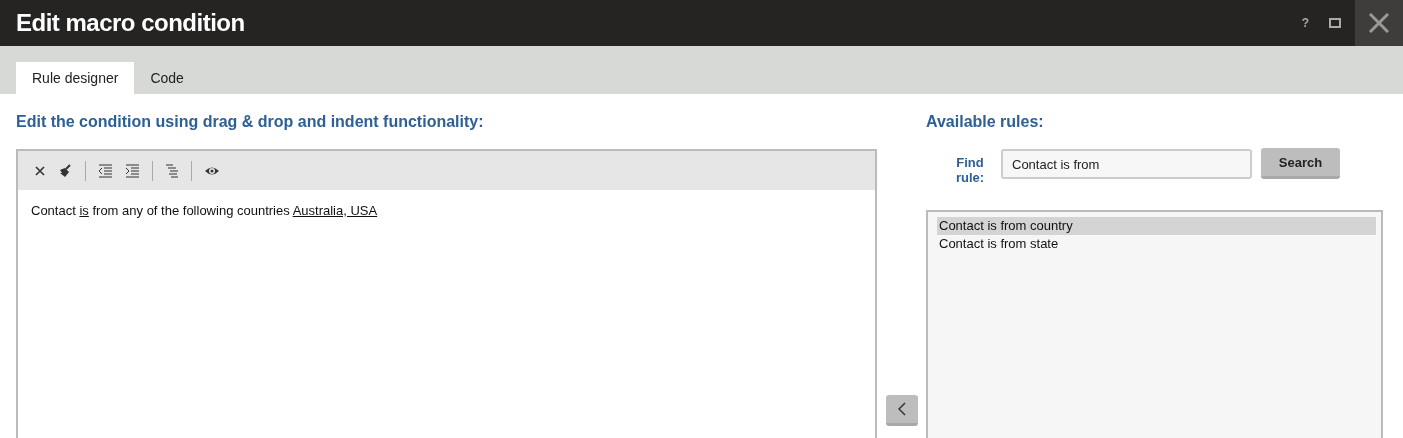 The height and width of the screenshot is (438, 1403). I want to click on close-icon, so click(1379, 23).